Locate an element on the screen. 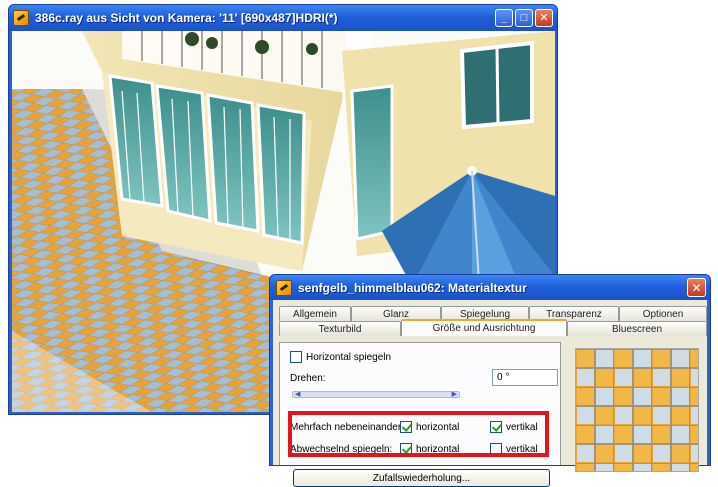 The width and height of the screenshot is (718, 487). close-button: ✕ is located at coordinates (544, 18).